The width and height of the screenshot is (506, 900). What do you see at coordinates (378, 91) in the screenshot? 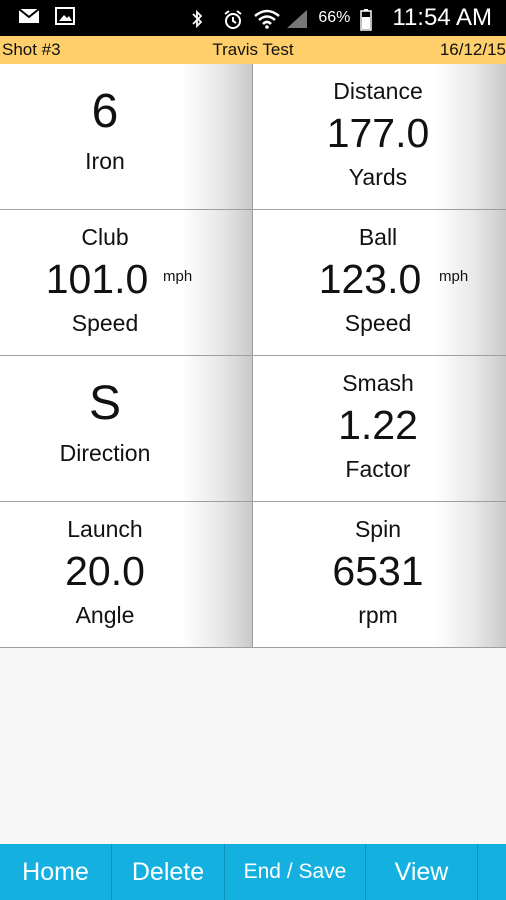
I see `distance-title: Distance` at bounding box center [378, 91].